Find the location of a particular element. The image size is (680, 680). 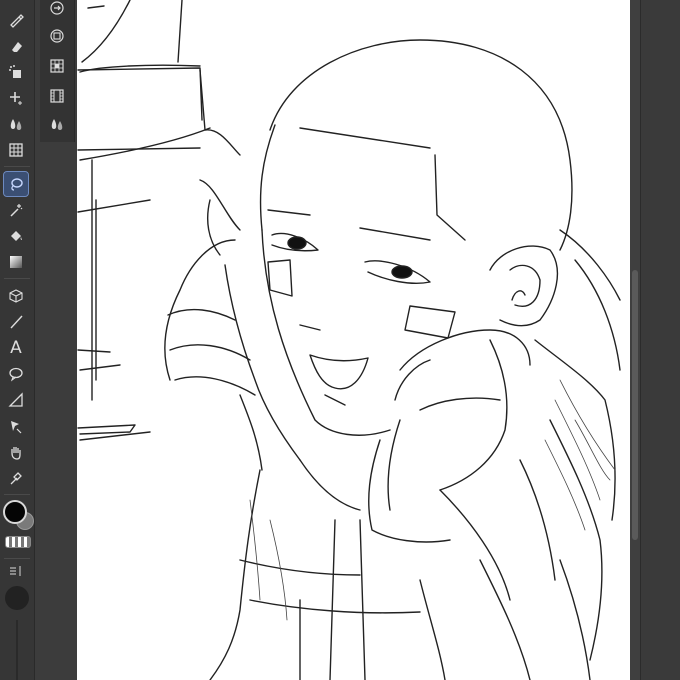

eyedropper-icon is located at coordinates (16, 478).